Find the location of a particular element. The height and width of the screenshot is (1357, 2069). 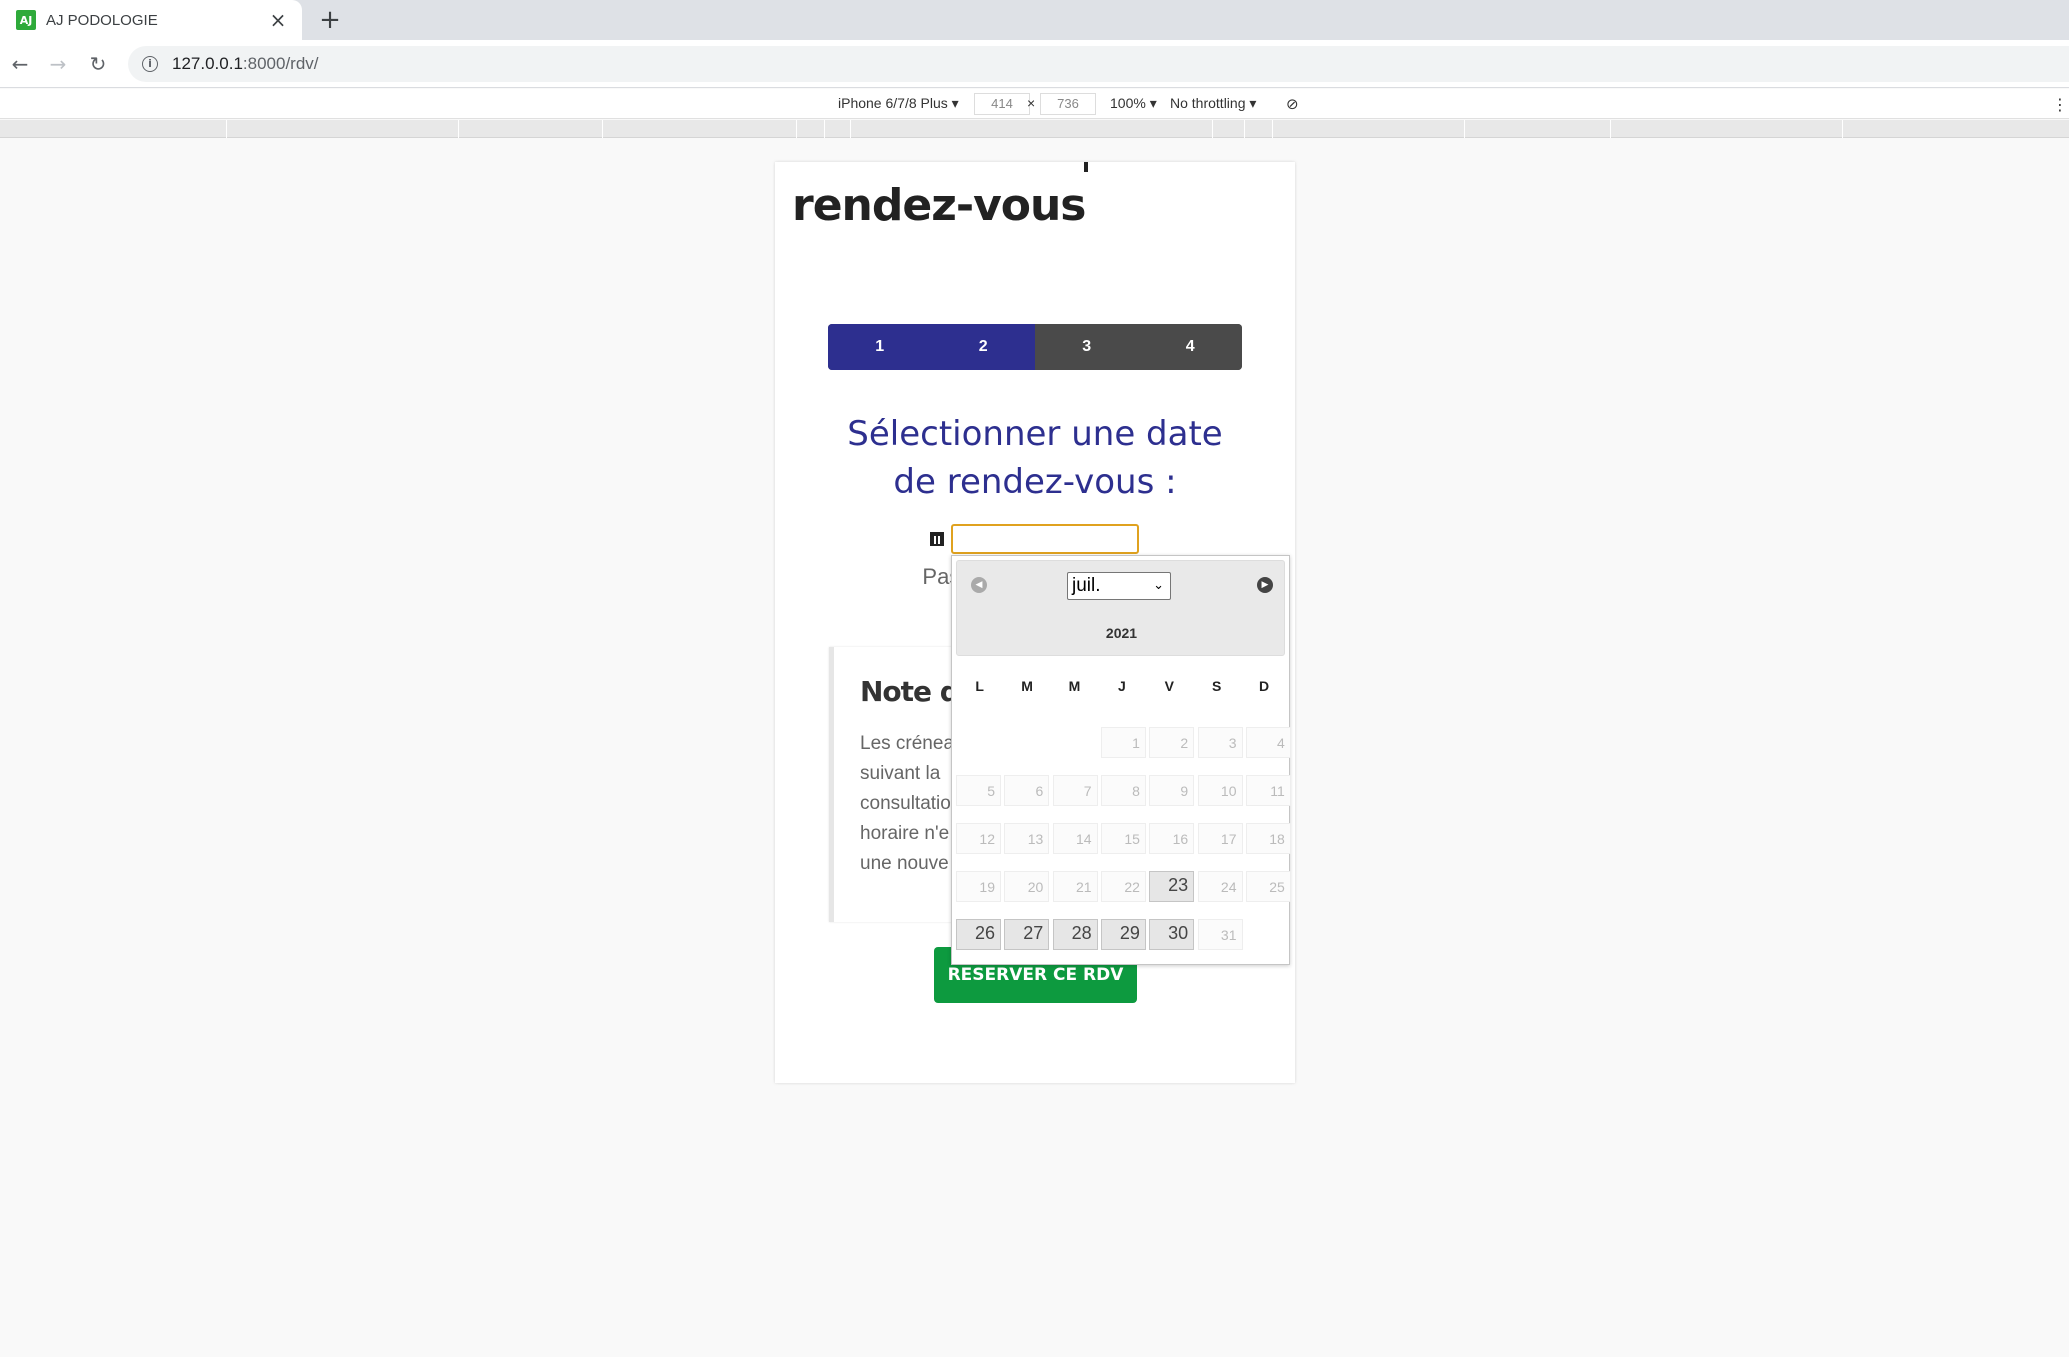

weekday-label: V is located at coordinates (1169, 686).